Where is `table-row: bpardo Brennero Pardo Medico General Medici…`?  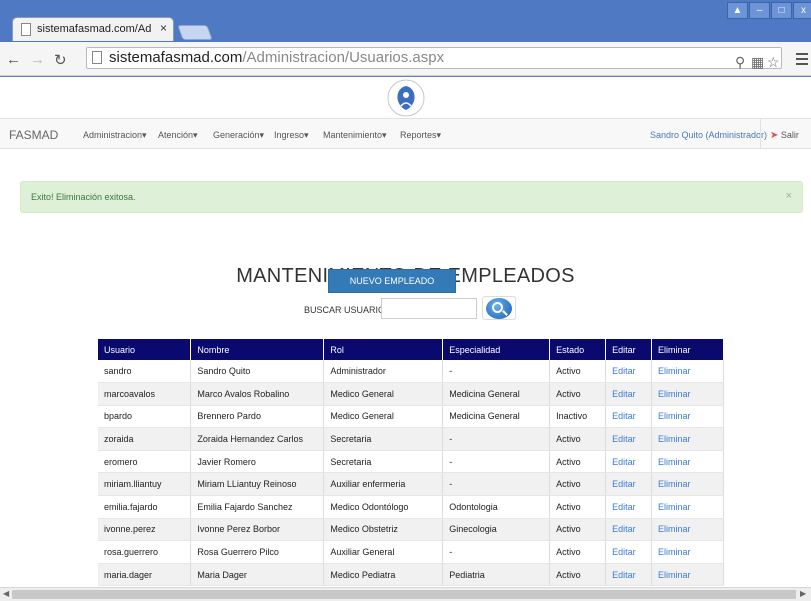 table-row: bpardo Brennero Pardo Medico General Medici… is located at coordinates (411, 417).